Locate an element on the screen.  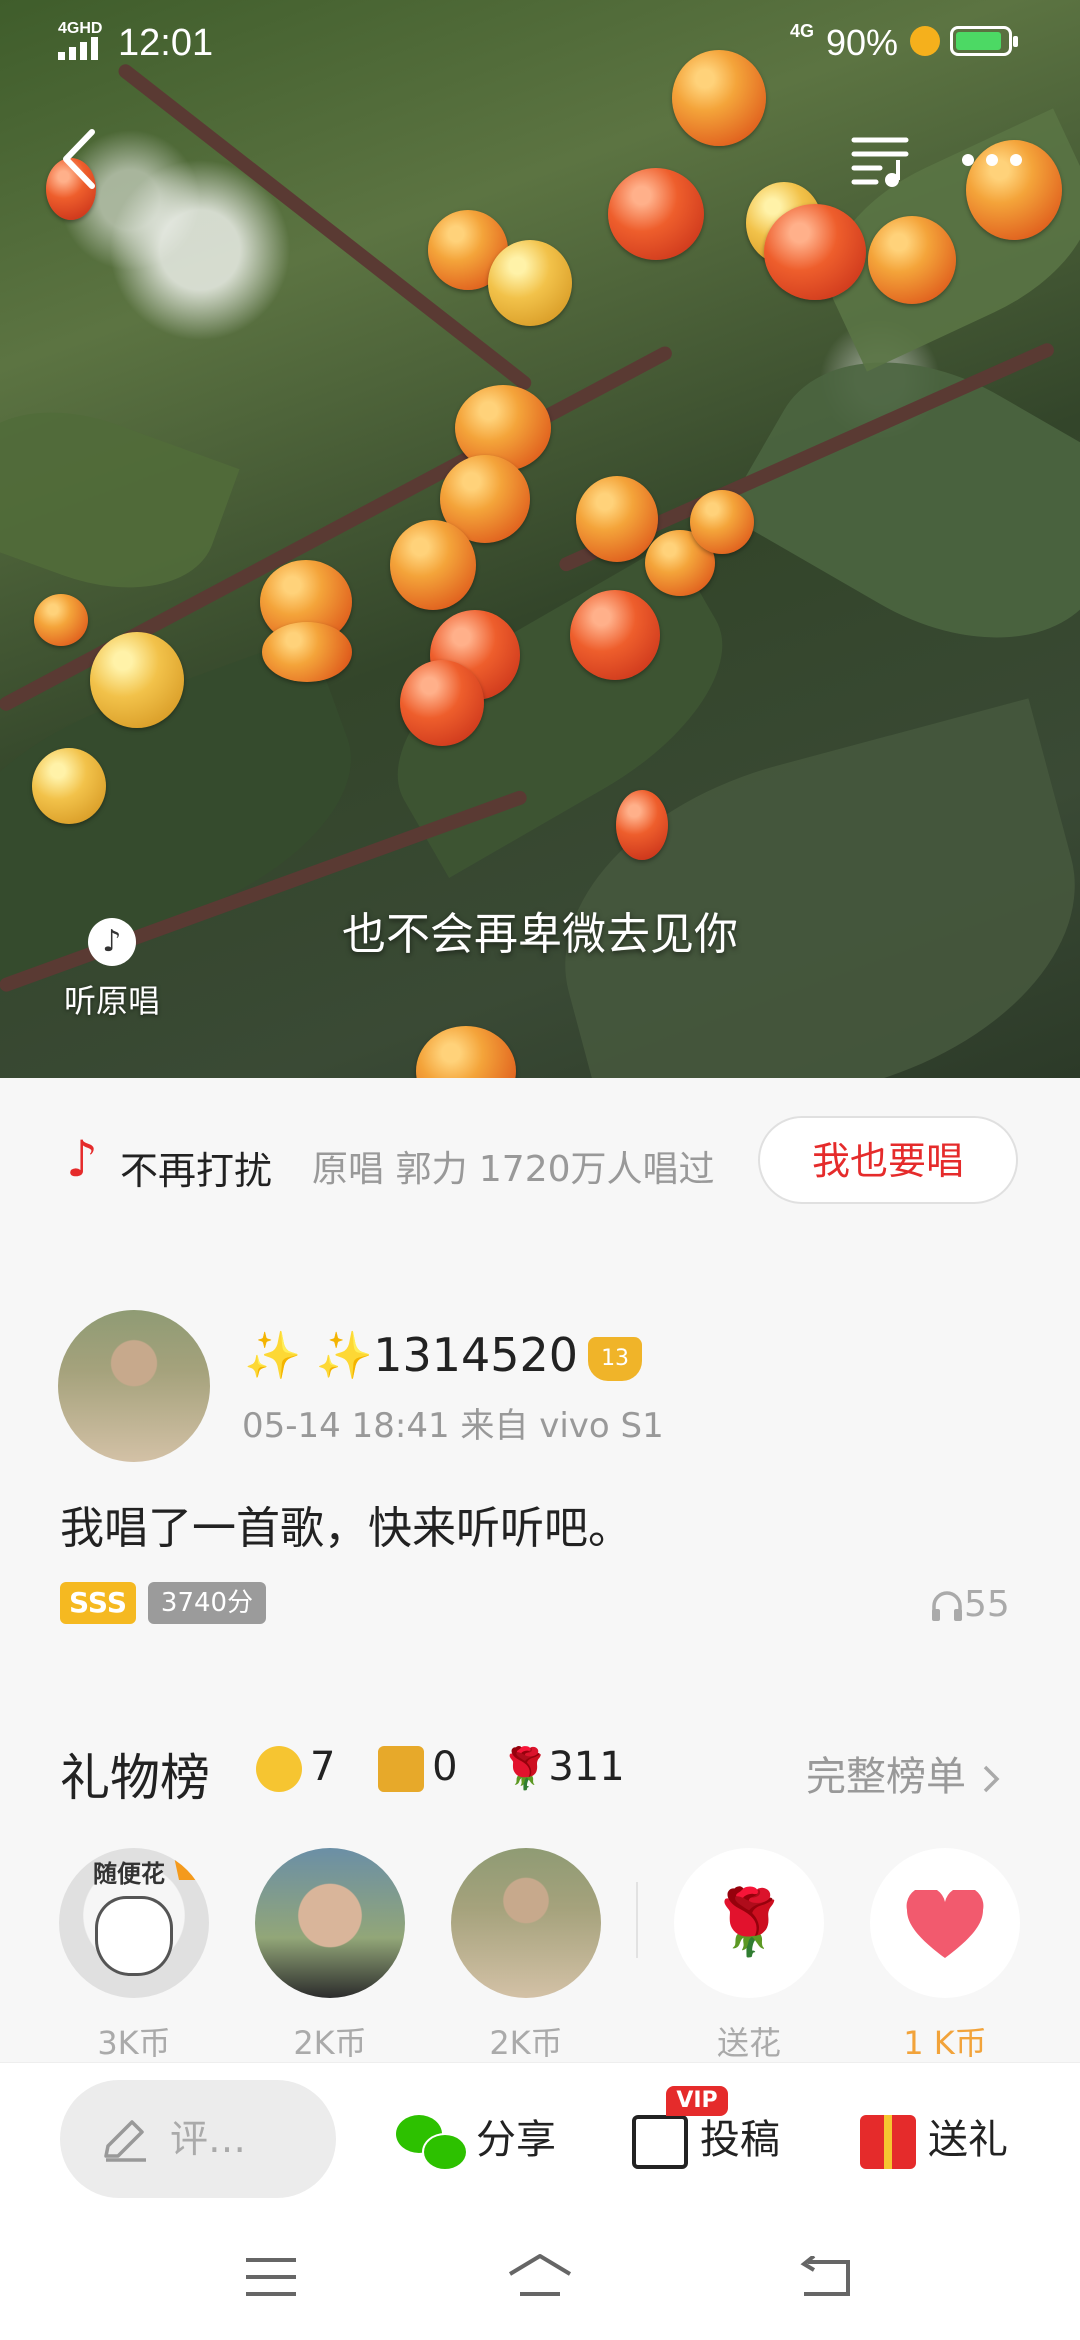
playlist-button is located at coordinates (880, 160).